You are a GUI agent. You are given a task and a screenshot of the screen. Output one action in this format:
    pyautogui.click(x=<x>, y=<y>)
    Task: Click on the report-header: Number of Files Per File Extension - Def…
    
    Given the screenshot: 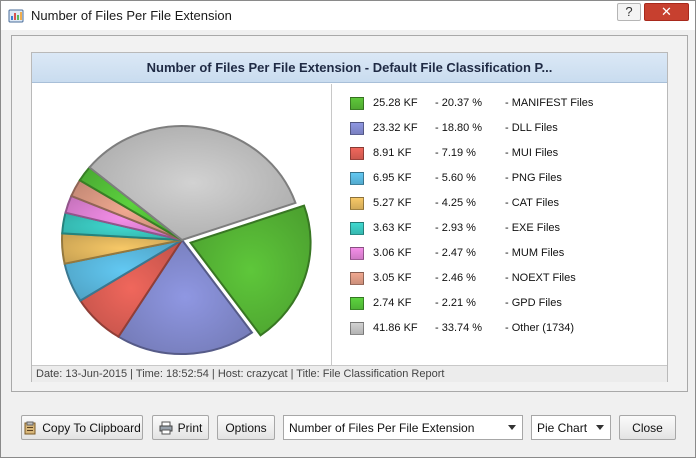 What is the action you would take?
    pyautogui.click(x=349, y=68)
    